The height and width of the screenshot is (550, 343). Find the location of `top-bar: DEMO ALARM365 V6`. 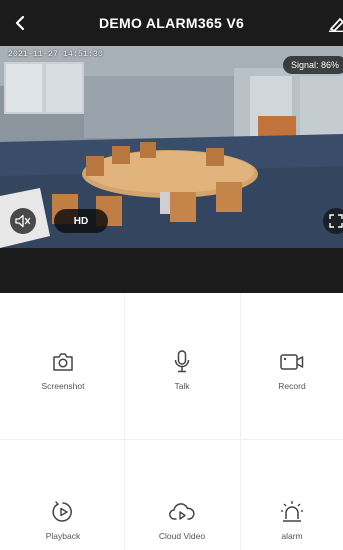

top-bar: DEMO ALARM365 V6 is located at coordinates (171, 23).